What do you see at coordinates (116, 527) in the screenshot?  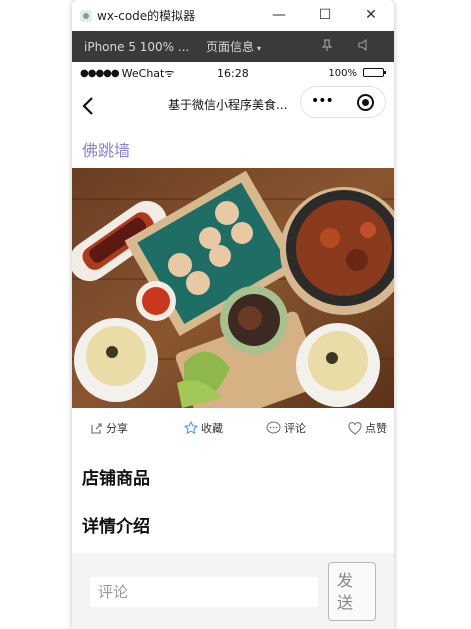 I see `details-heading: 详情介绍` at bounding box center [116, 527].